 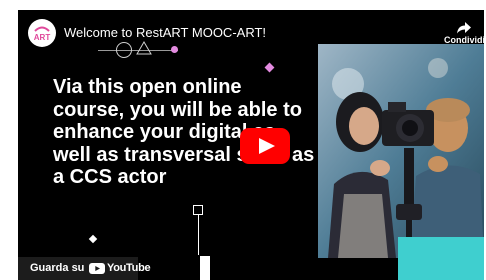 What do you see at coordinates (464, 28) in the screenshot?
I see `share-arrow-icon` at bounding box center [464, 28].